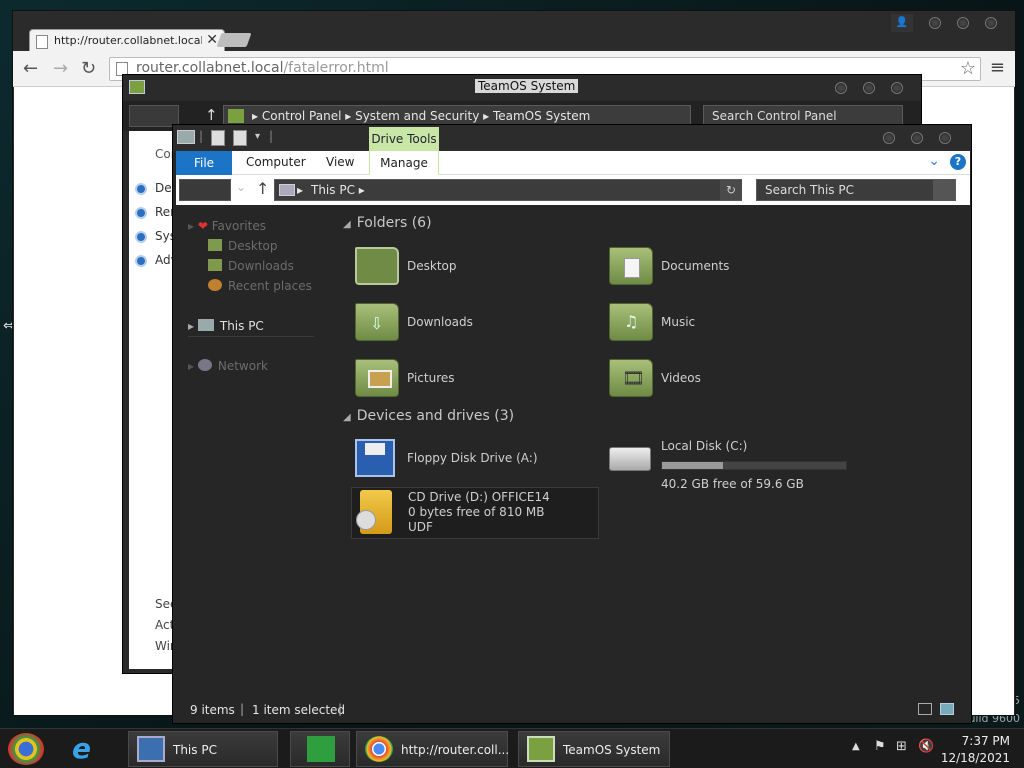 This screenshot has height=768, width=1024. What do you see at coordinates (215, 265) in the screenshot?
I see `downloads-icon` at bounding box center [215, 265].